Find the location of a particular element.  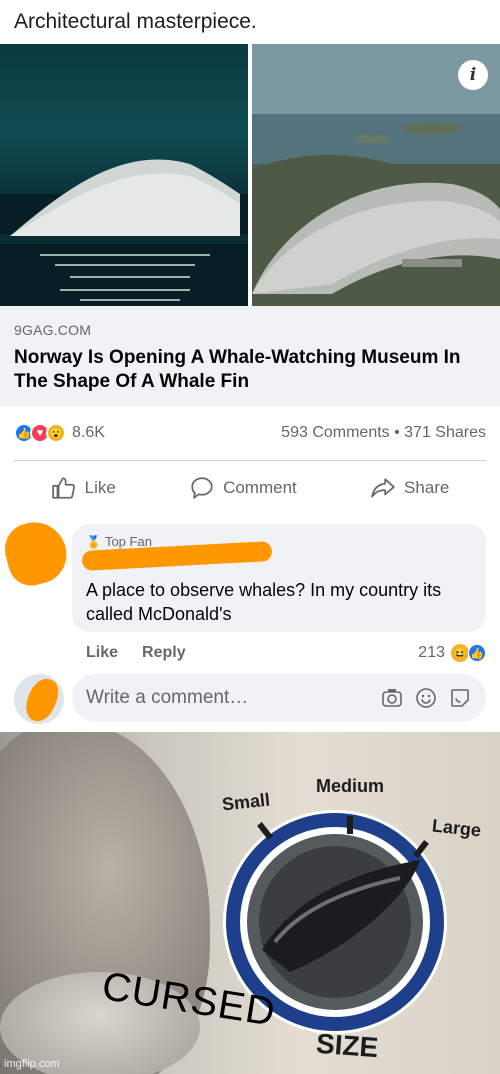

comment-button: Comment is located at coordinates (243, 488).